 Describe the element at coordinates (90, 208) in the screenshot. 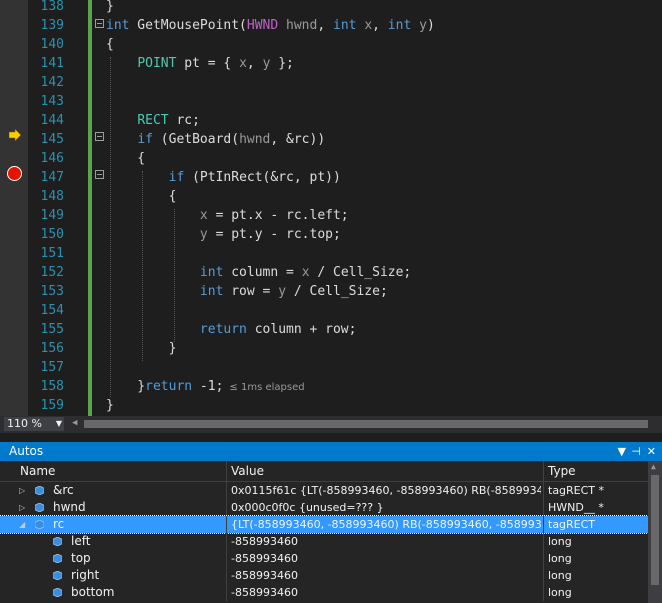

I see `change-tracking-bar` at that location.